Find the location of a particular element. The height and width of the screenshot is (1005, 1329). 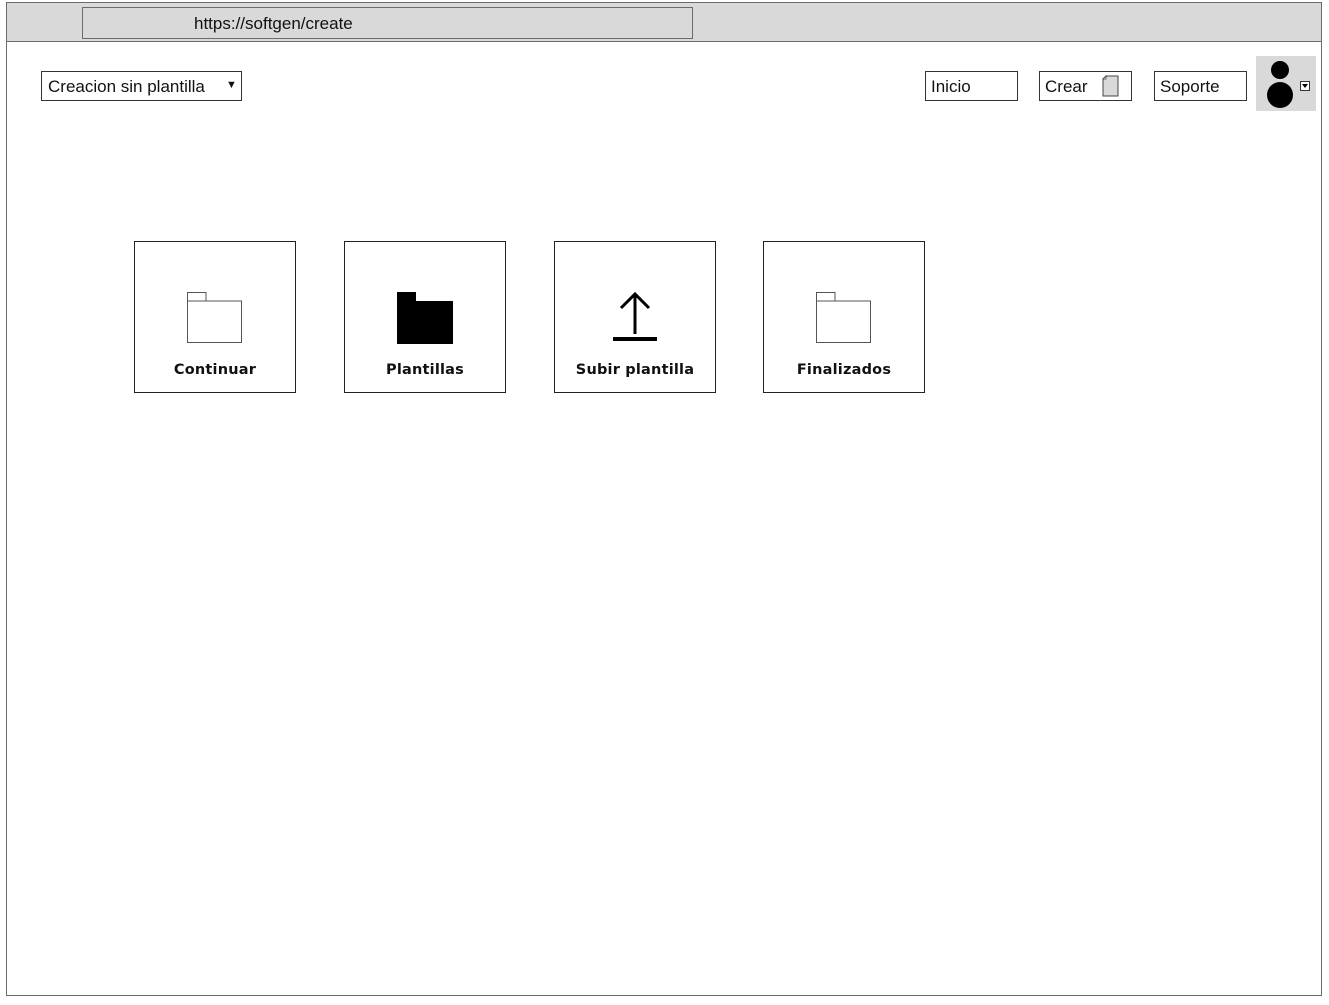

url-input: https://softgen/create is located at coordinates (387, 23).